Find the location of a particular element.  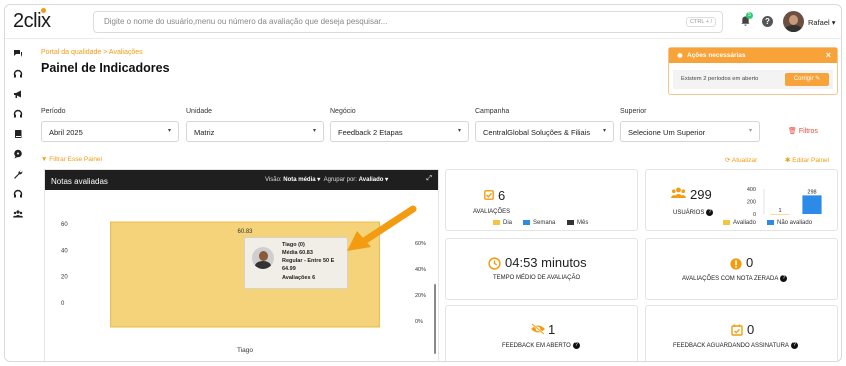

filter-panel-link: ▼ Filtrar Esse Painel is located at coordinates (71, 159).